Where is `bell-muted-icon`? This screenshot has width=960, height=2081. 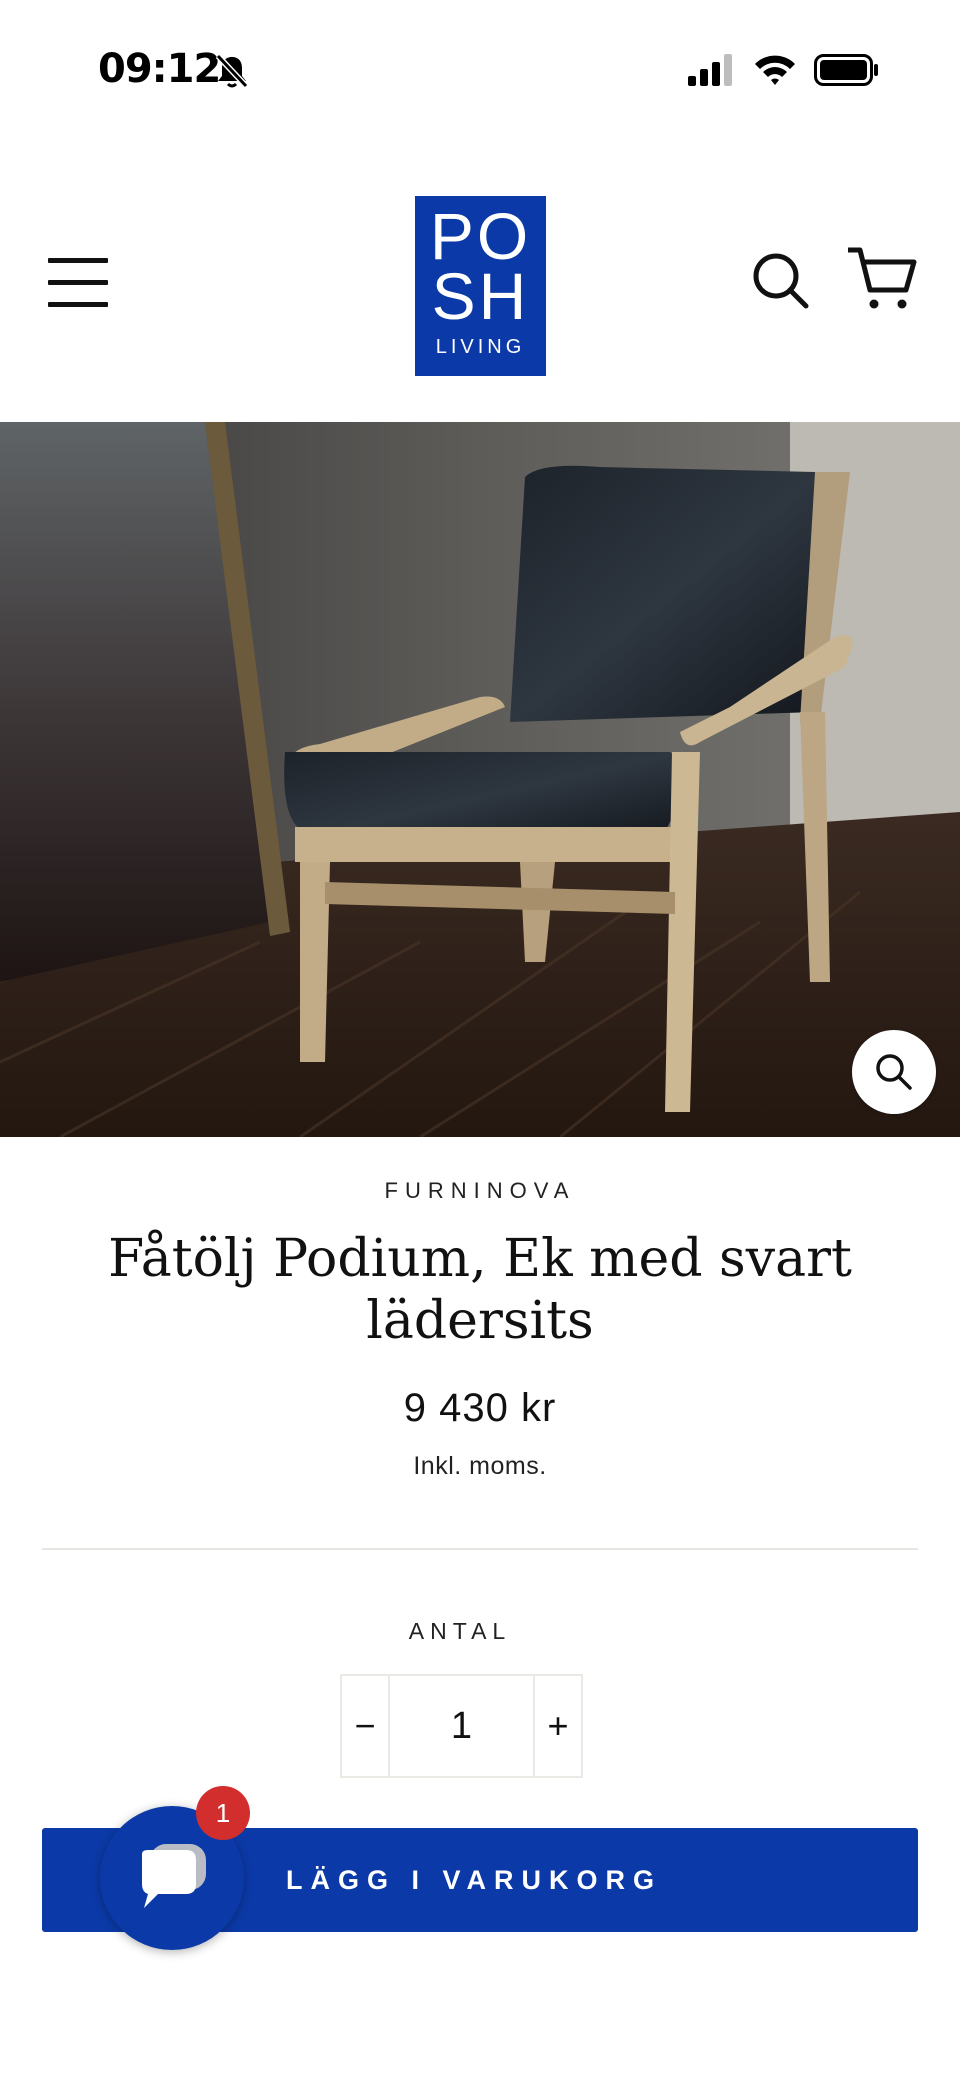 bell-muted-icon is located at coordinates (232, 71).